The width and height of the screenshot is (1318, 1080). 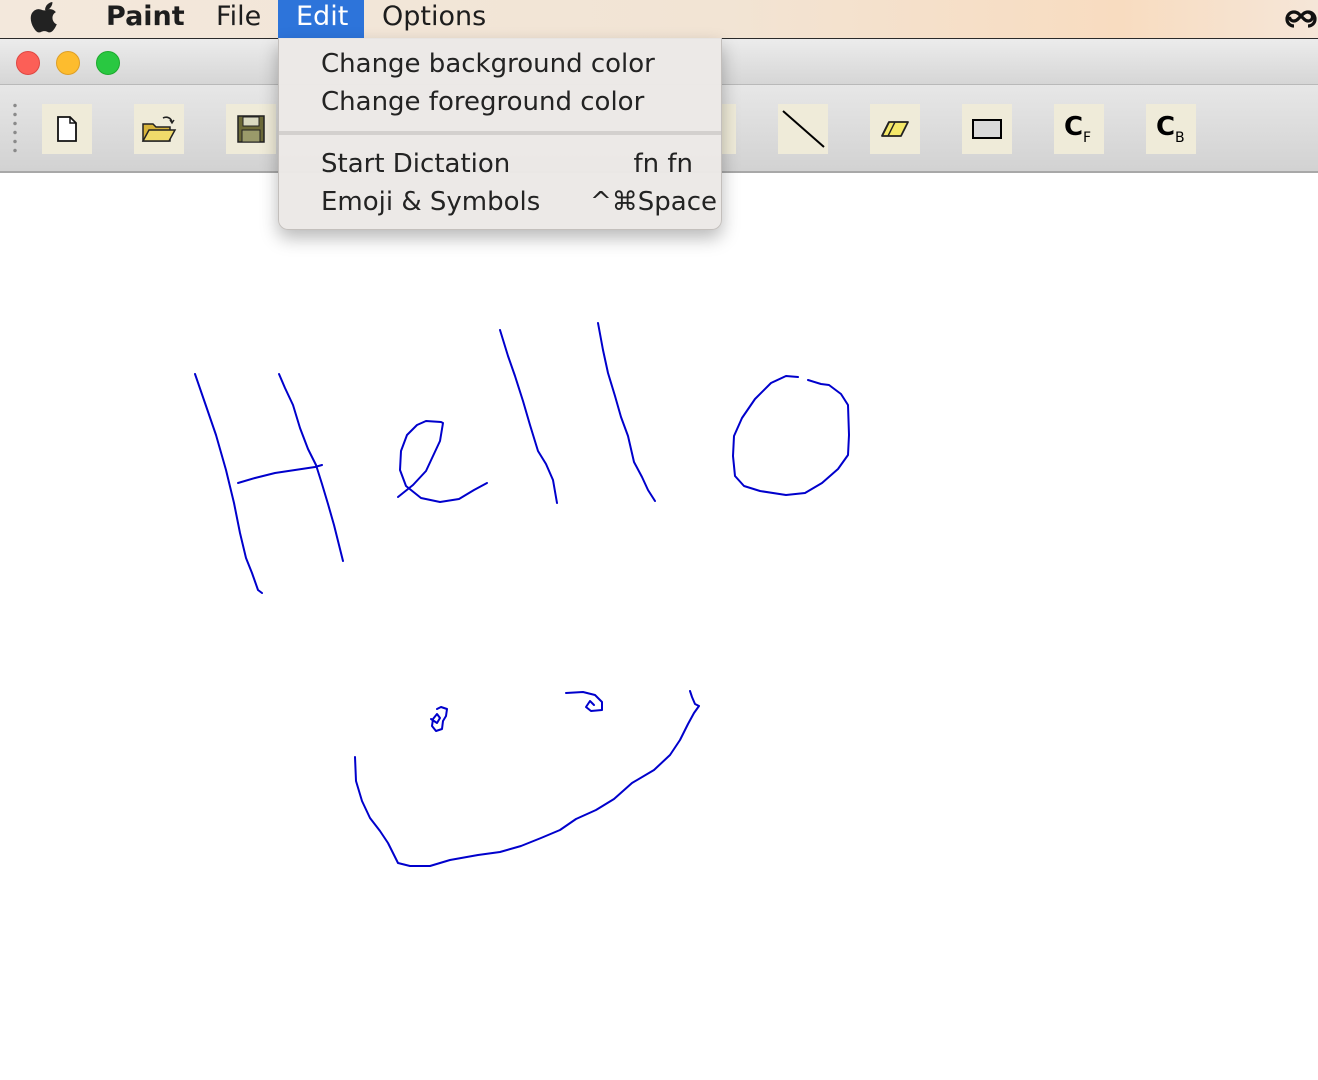 I want to click on menu-bar: Paint File Edit Options, so click(x=659, y=19).